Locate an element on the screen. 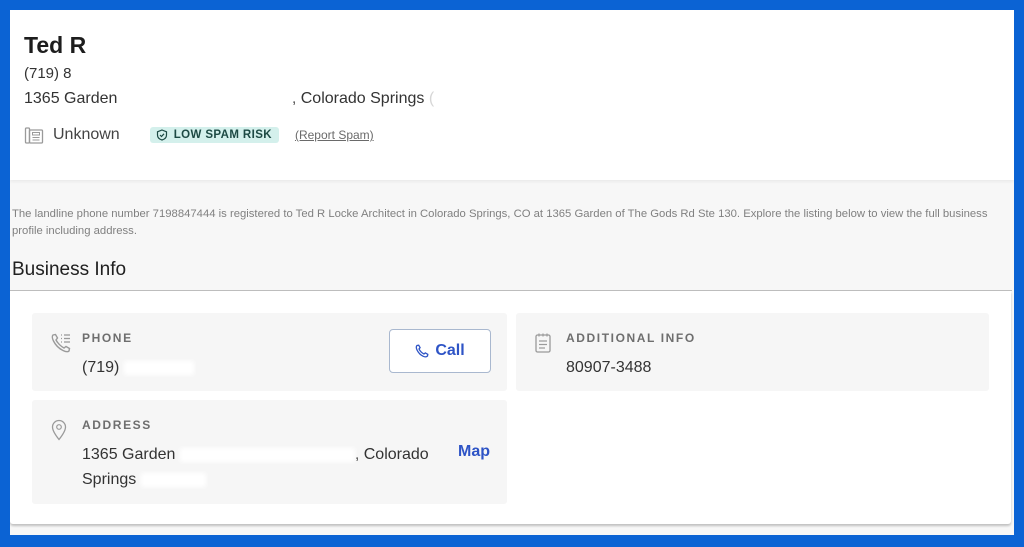  redacted-phone is located at coordinates (125, 74).